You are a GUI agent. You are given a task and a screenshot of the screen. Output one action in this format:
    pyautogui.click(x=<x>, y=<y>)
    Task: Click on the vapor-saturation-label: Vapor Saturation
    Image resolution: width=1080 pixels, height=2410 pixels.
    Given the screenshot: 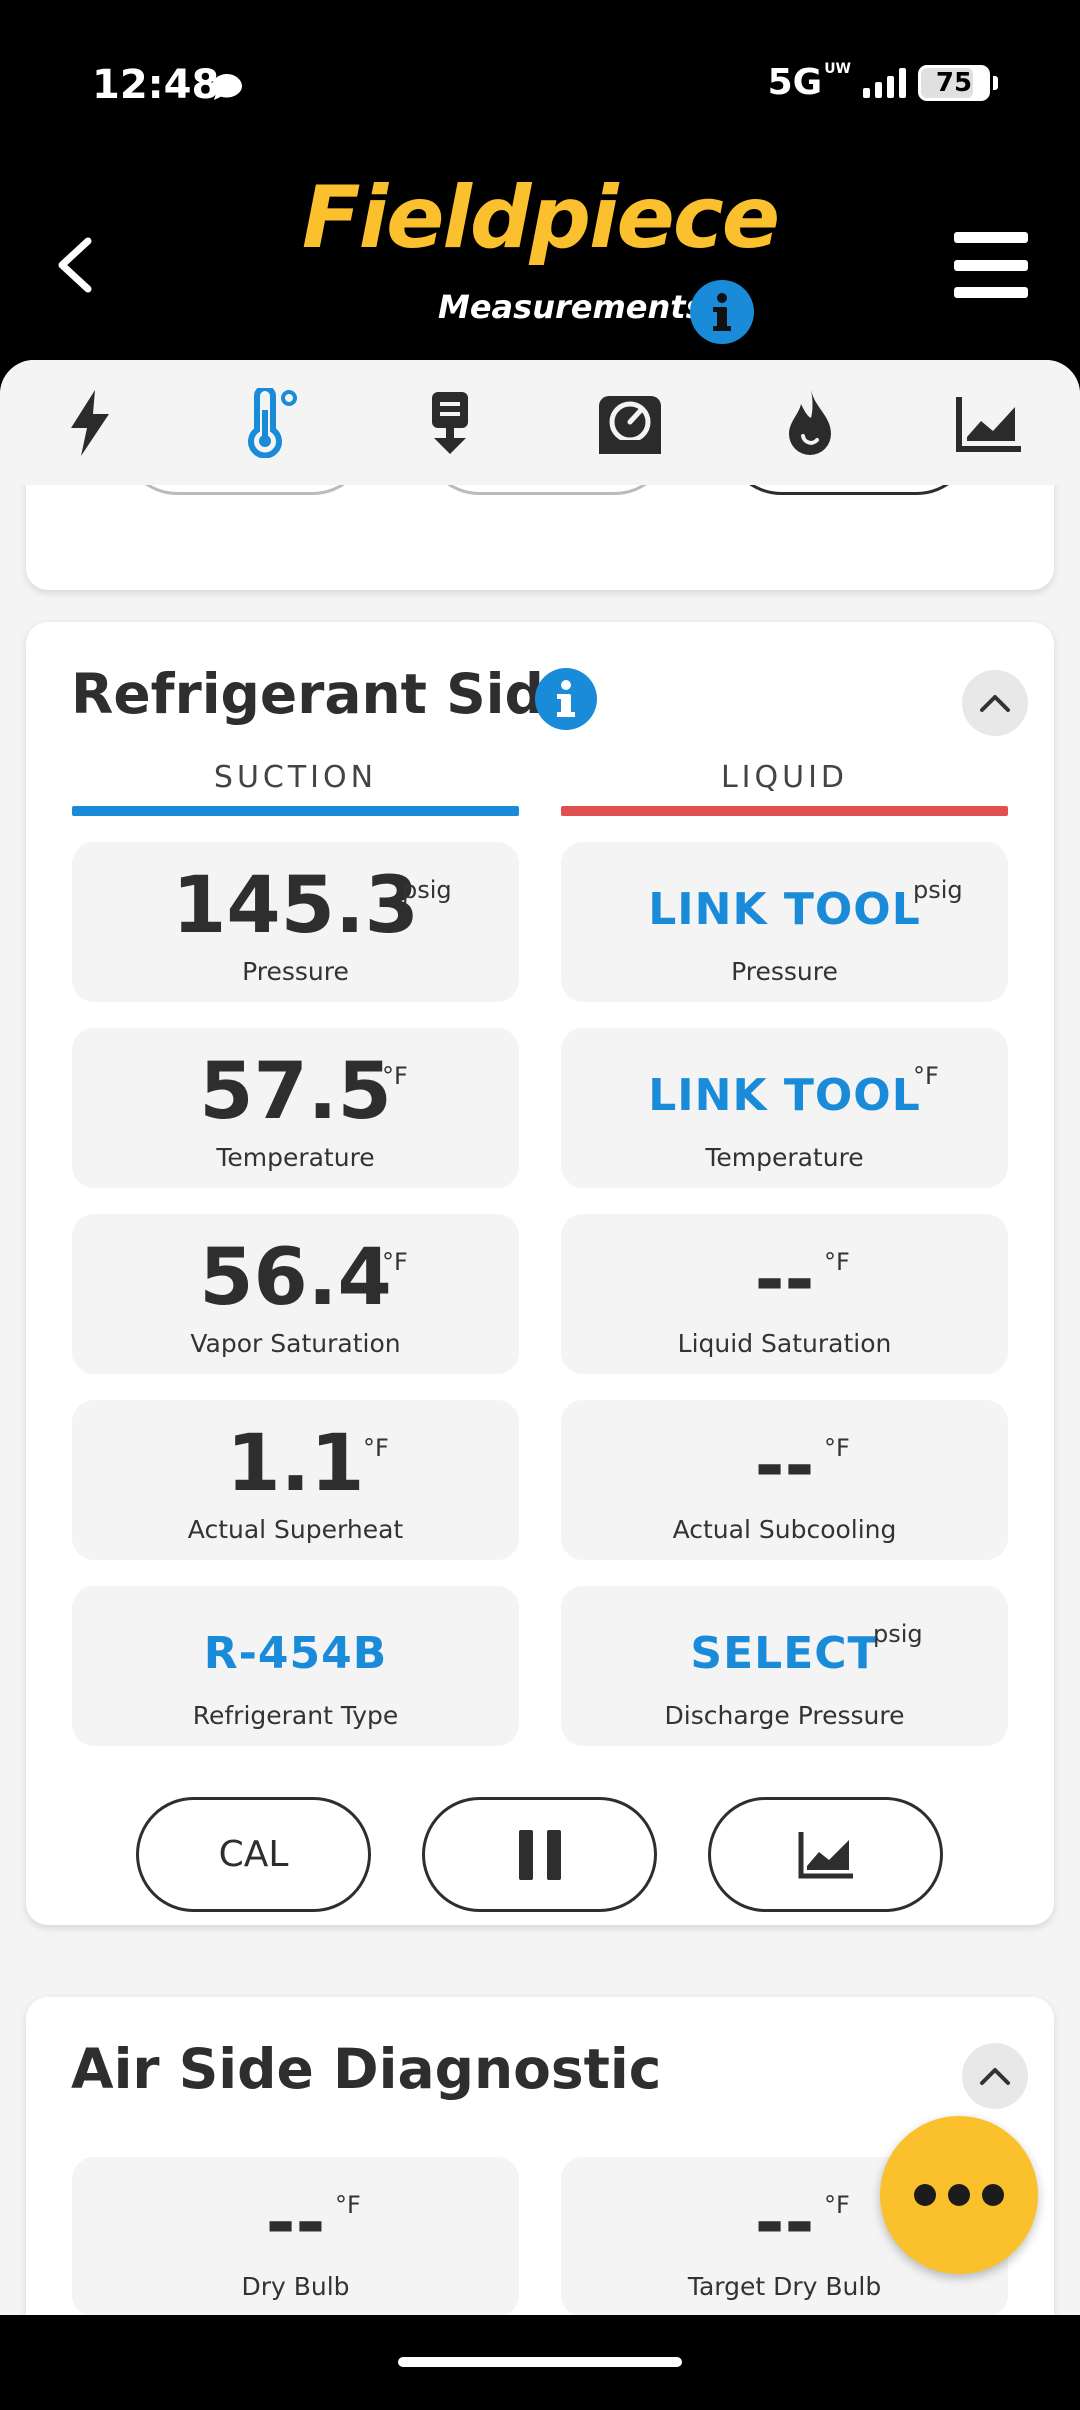 What is the action you would take?
    pyautogui.click(x=295, y=1343)
    